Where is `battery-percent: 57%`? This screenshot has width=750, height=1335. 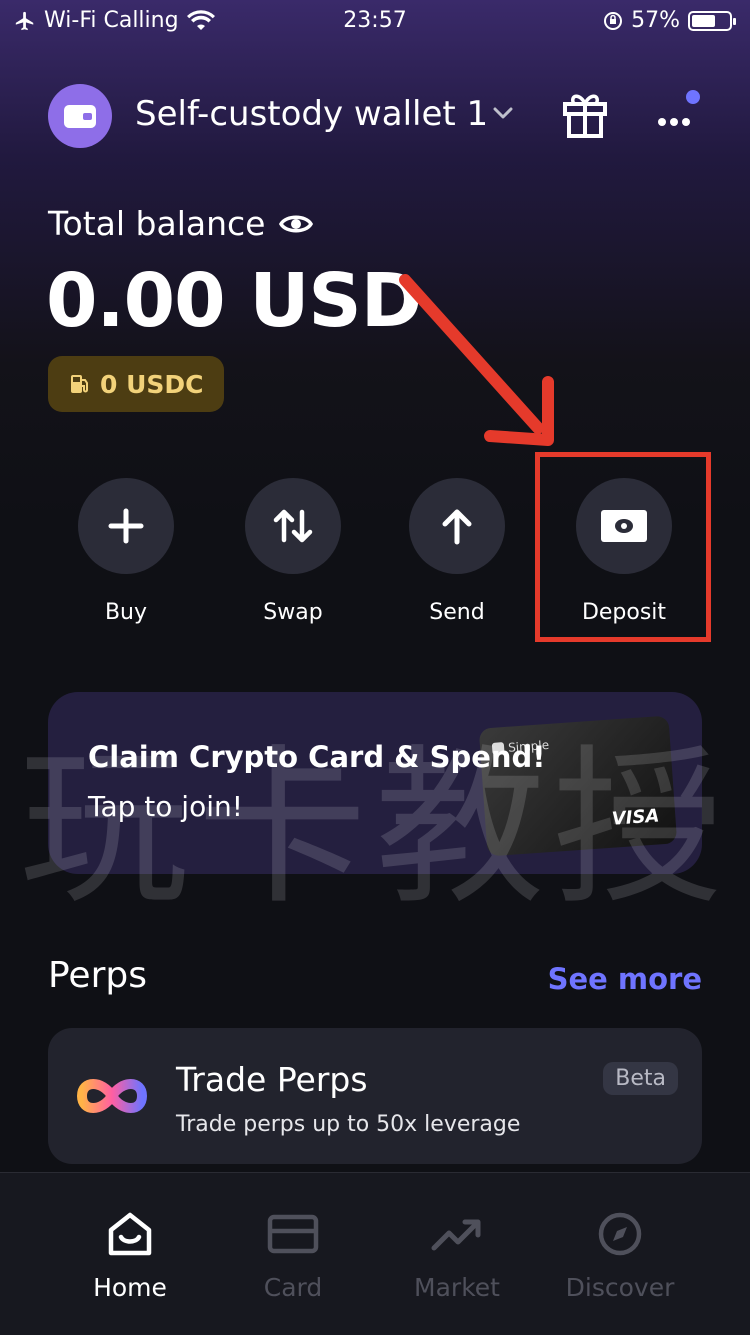
battery-percent: 57% is located at coordinates (655, 20).